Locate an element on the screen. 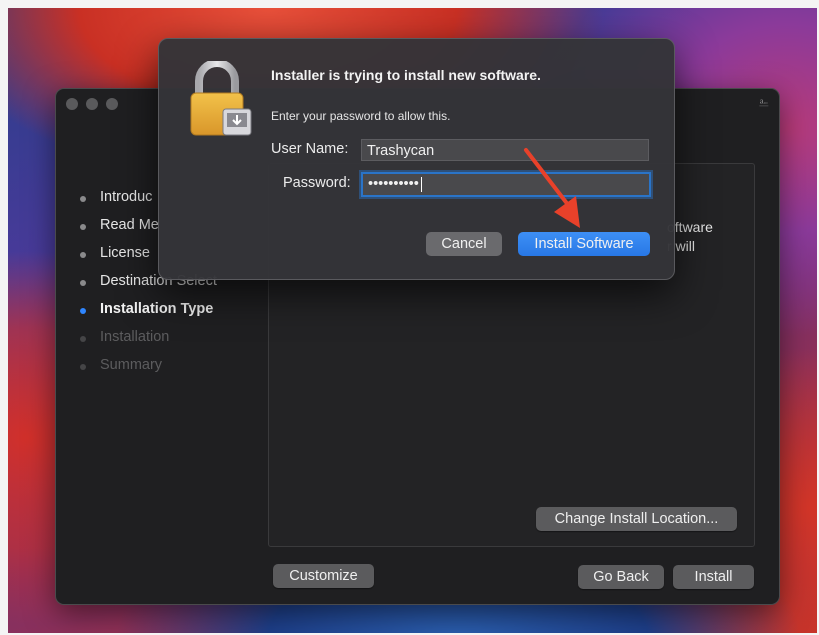 Image resolution: width=819 pixels, height=635 pixels. zoom-window-button is located at coordinates (112, 104).